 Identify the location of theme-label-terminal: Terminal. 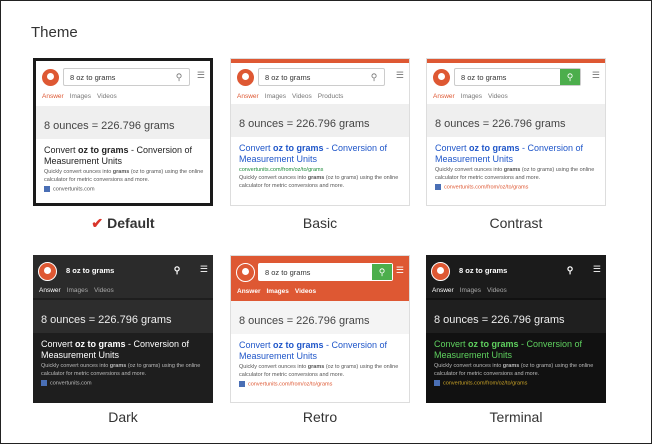
(516, 417).